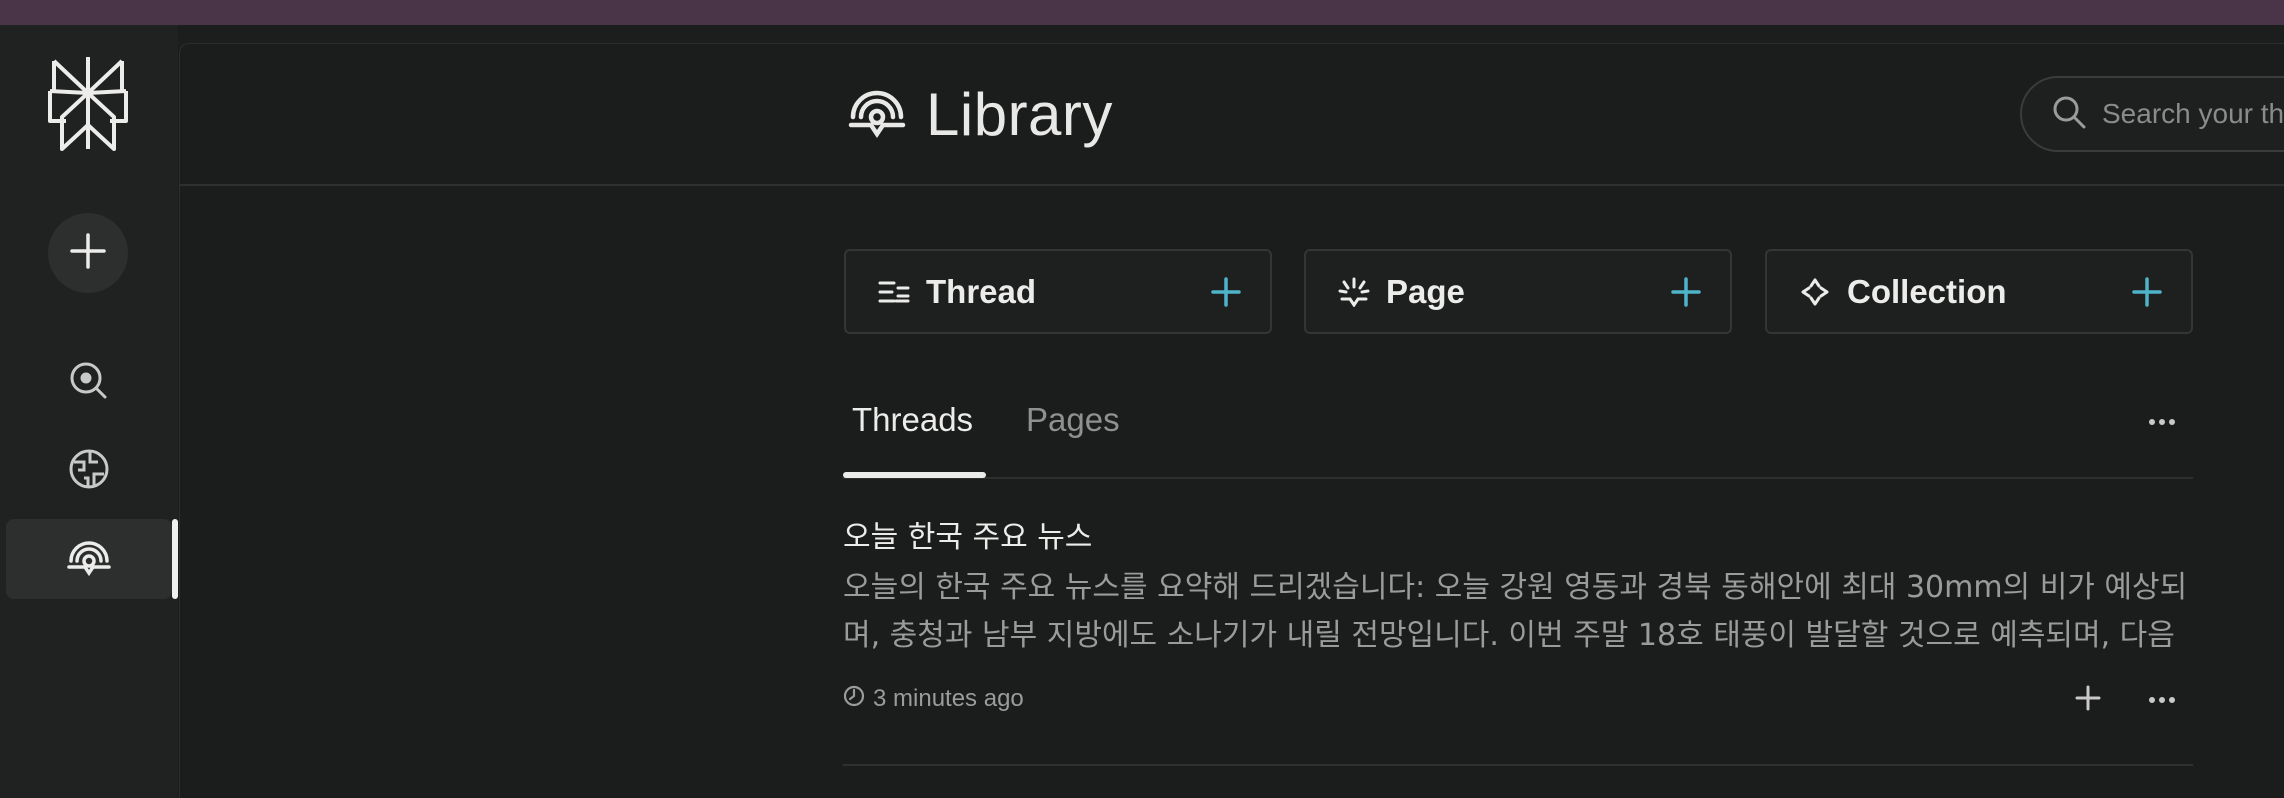 The width and height of the screenshot is (2284, 798). I want to click on active-nav-indicator, so click(175, 559).